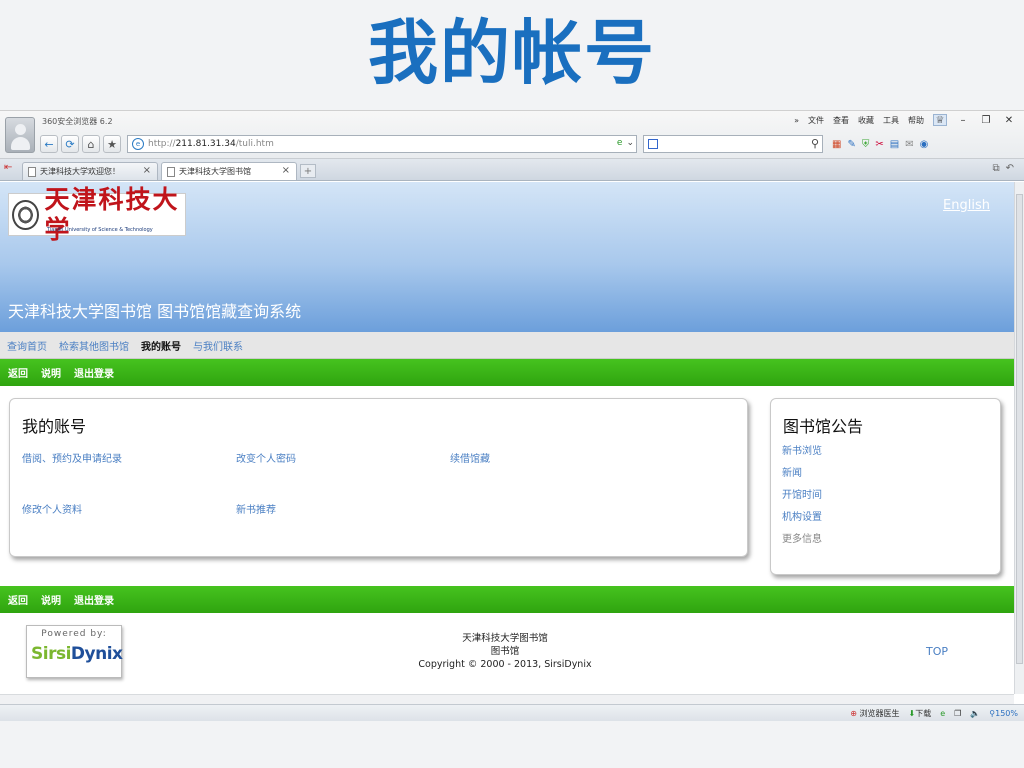 The image size is (1024, 768). I want to click on news-link: 新闻, so click(792, 471).